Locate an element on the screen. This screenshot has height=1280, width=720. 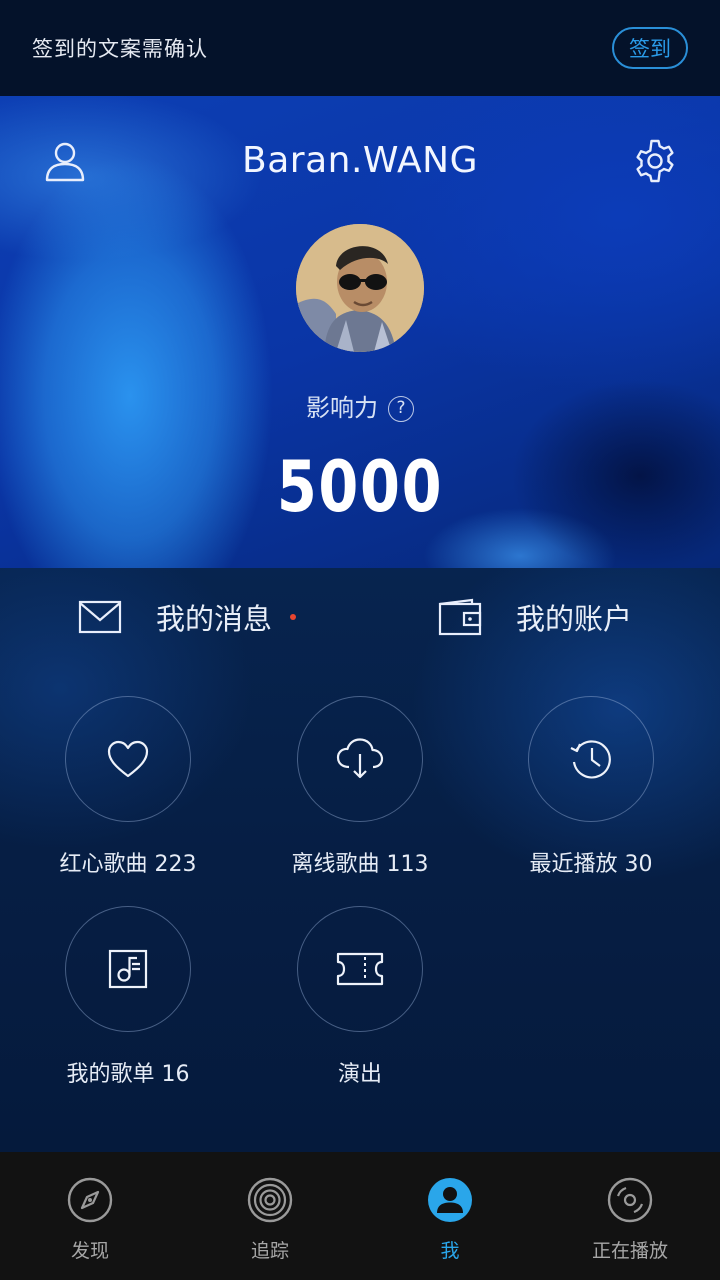
gear-icon is located at coordinates (655, 161).